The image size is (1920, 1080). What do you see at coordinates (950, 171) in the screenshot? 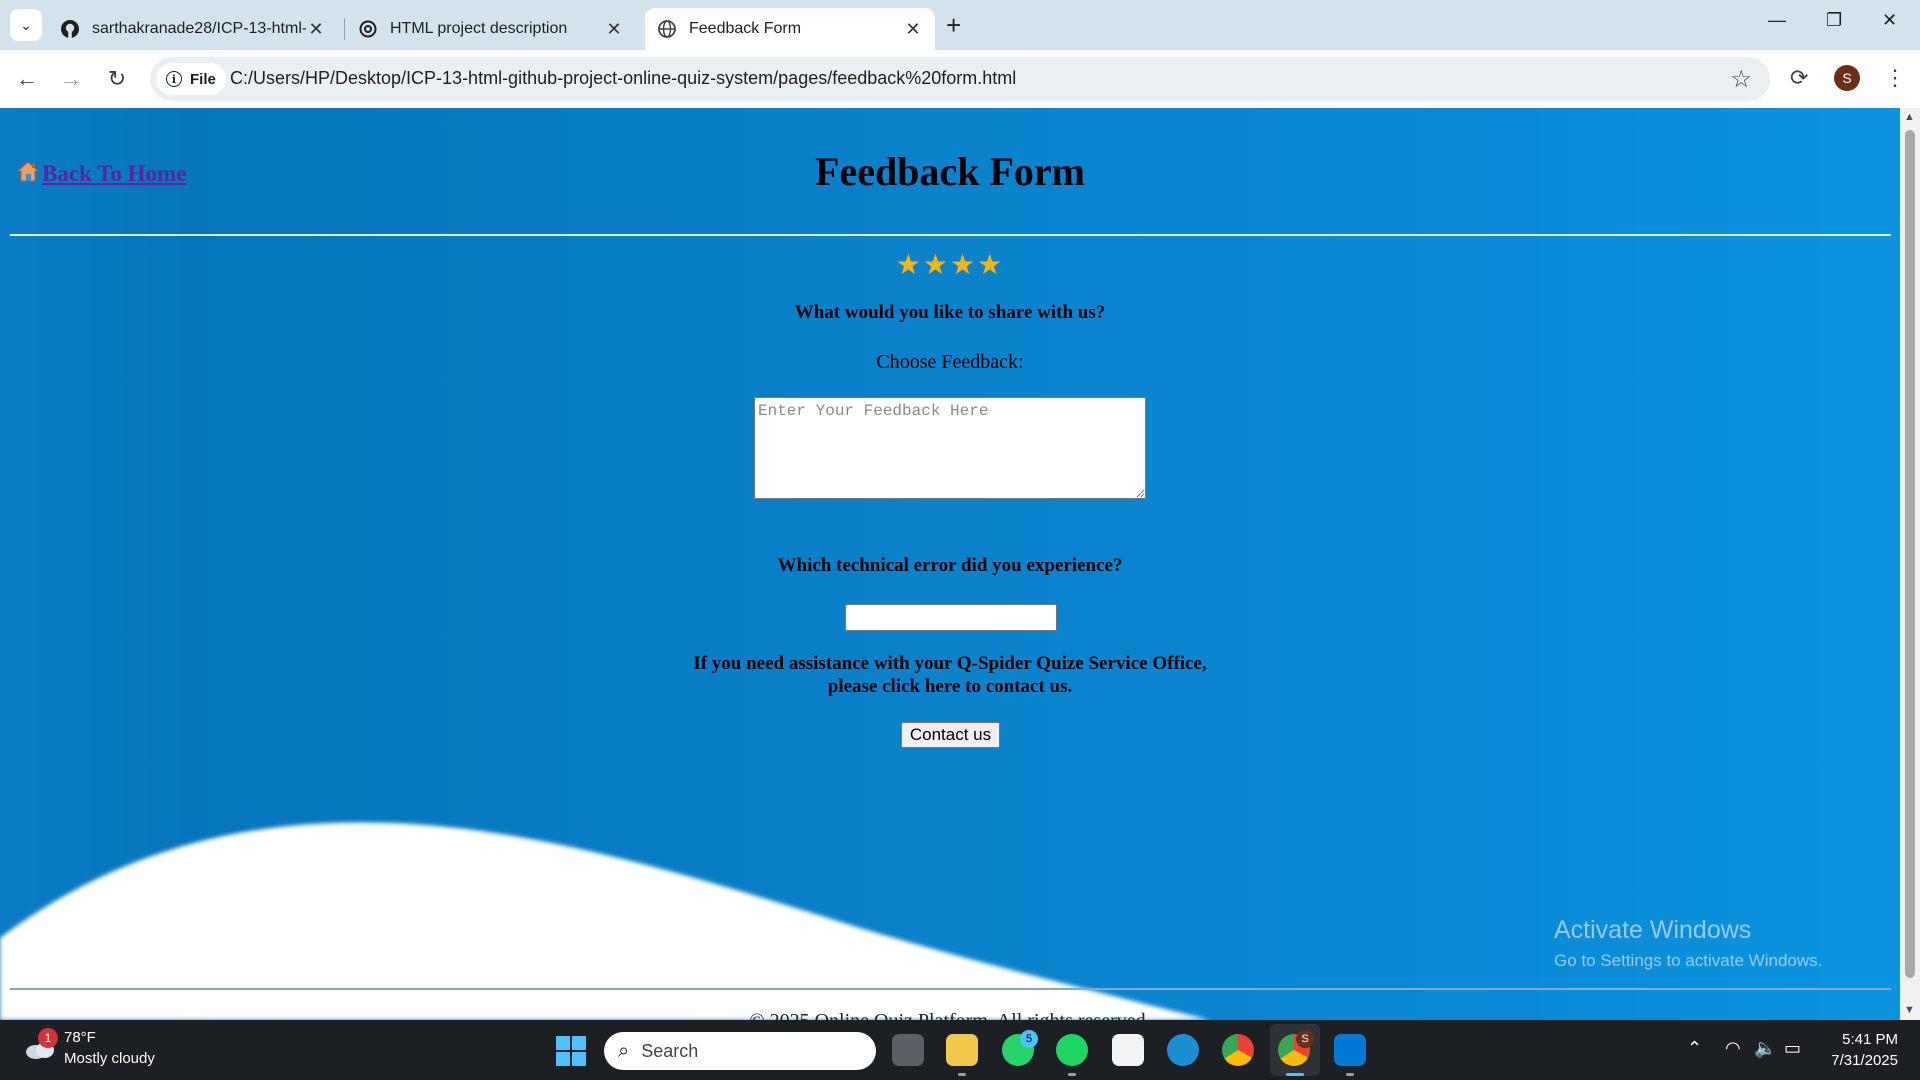
I see `page-title: Feedback Form` at bounding box center [950, 171].